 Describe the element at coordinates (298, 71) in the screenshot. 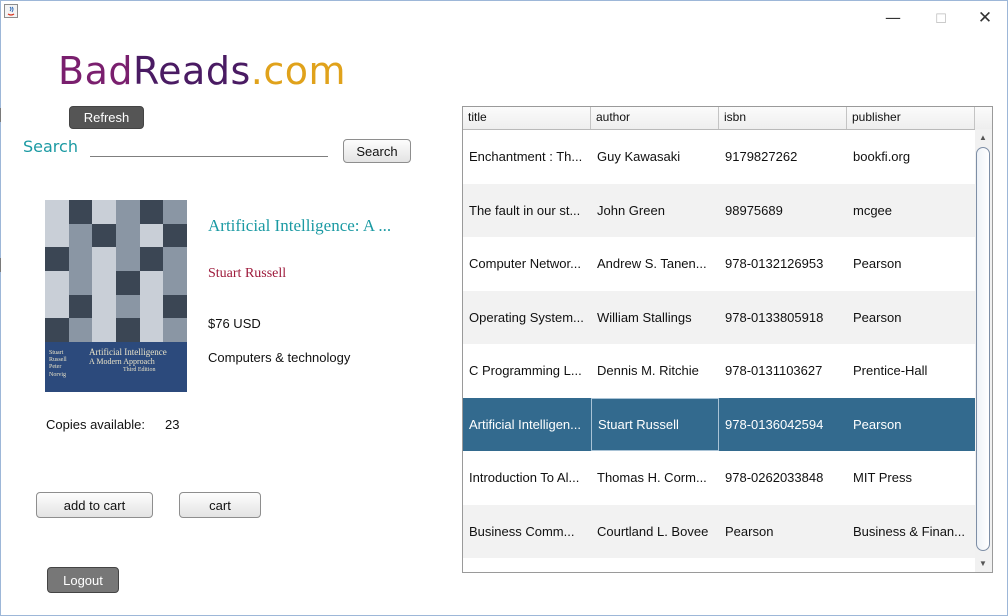

I see `logo-part-com: .com` at that location.